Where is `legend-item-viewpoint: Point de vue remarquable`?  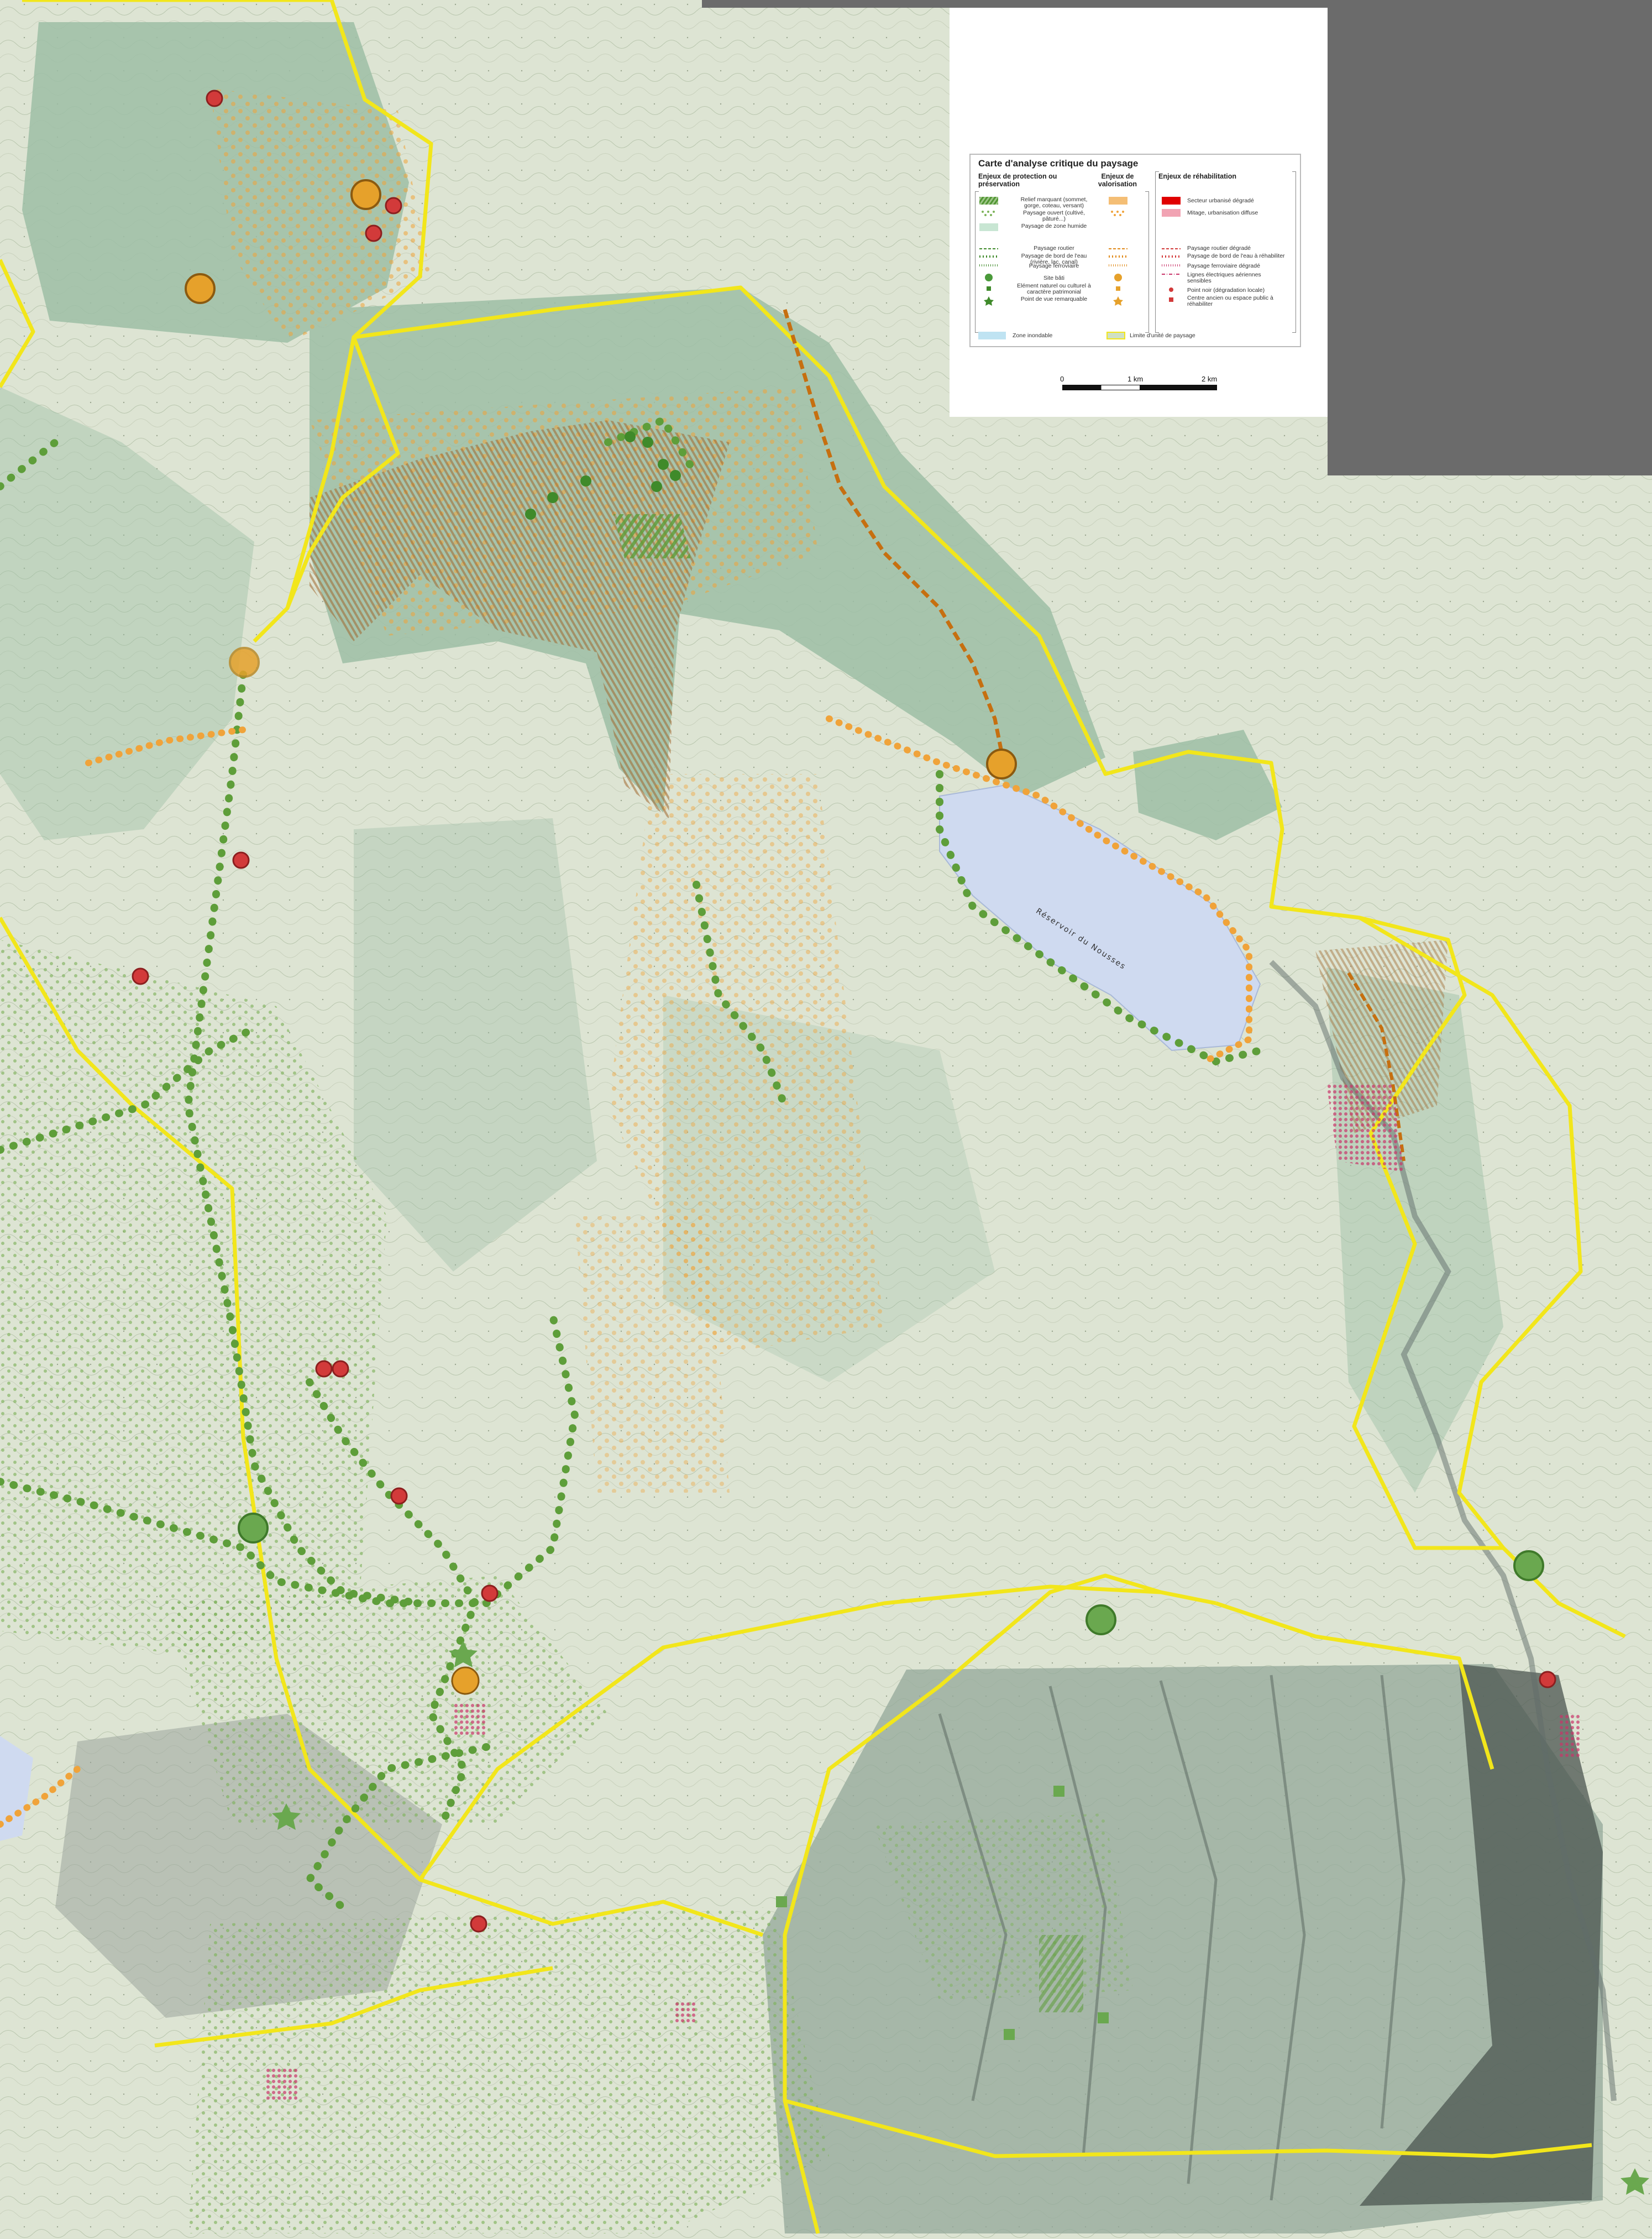
legend-item-viewpoint: Point de vue remarquable is located at coordinates (1054, 299).